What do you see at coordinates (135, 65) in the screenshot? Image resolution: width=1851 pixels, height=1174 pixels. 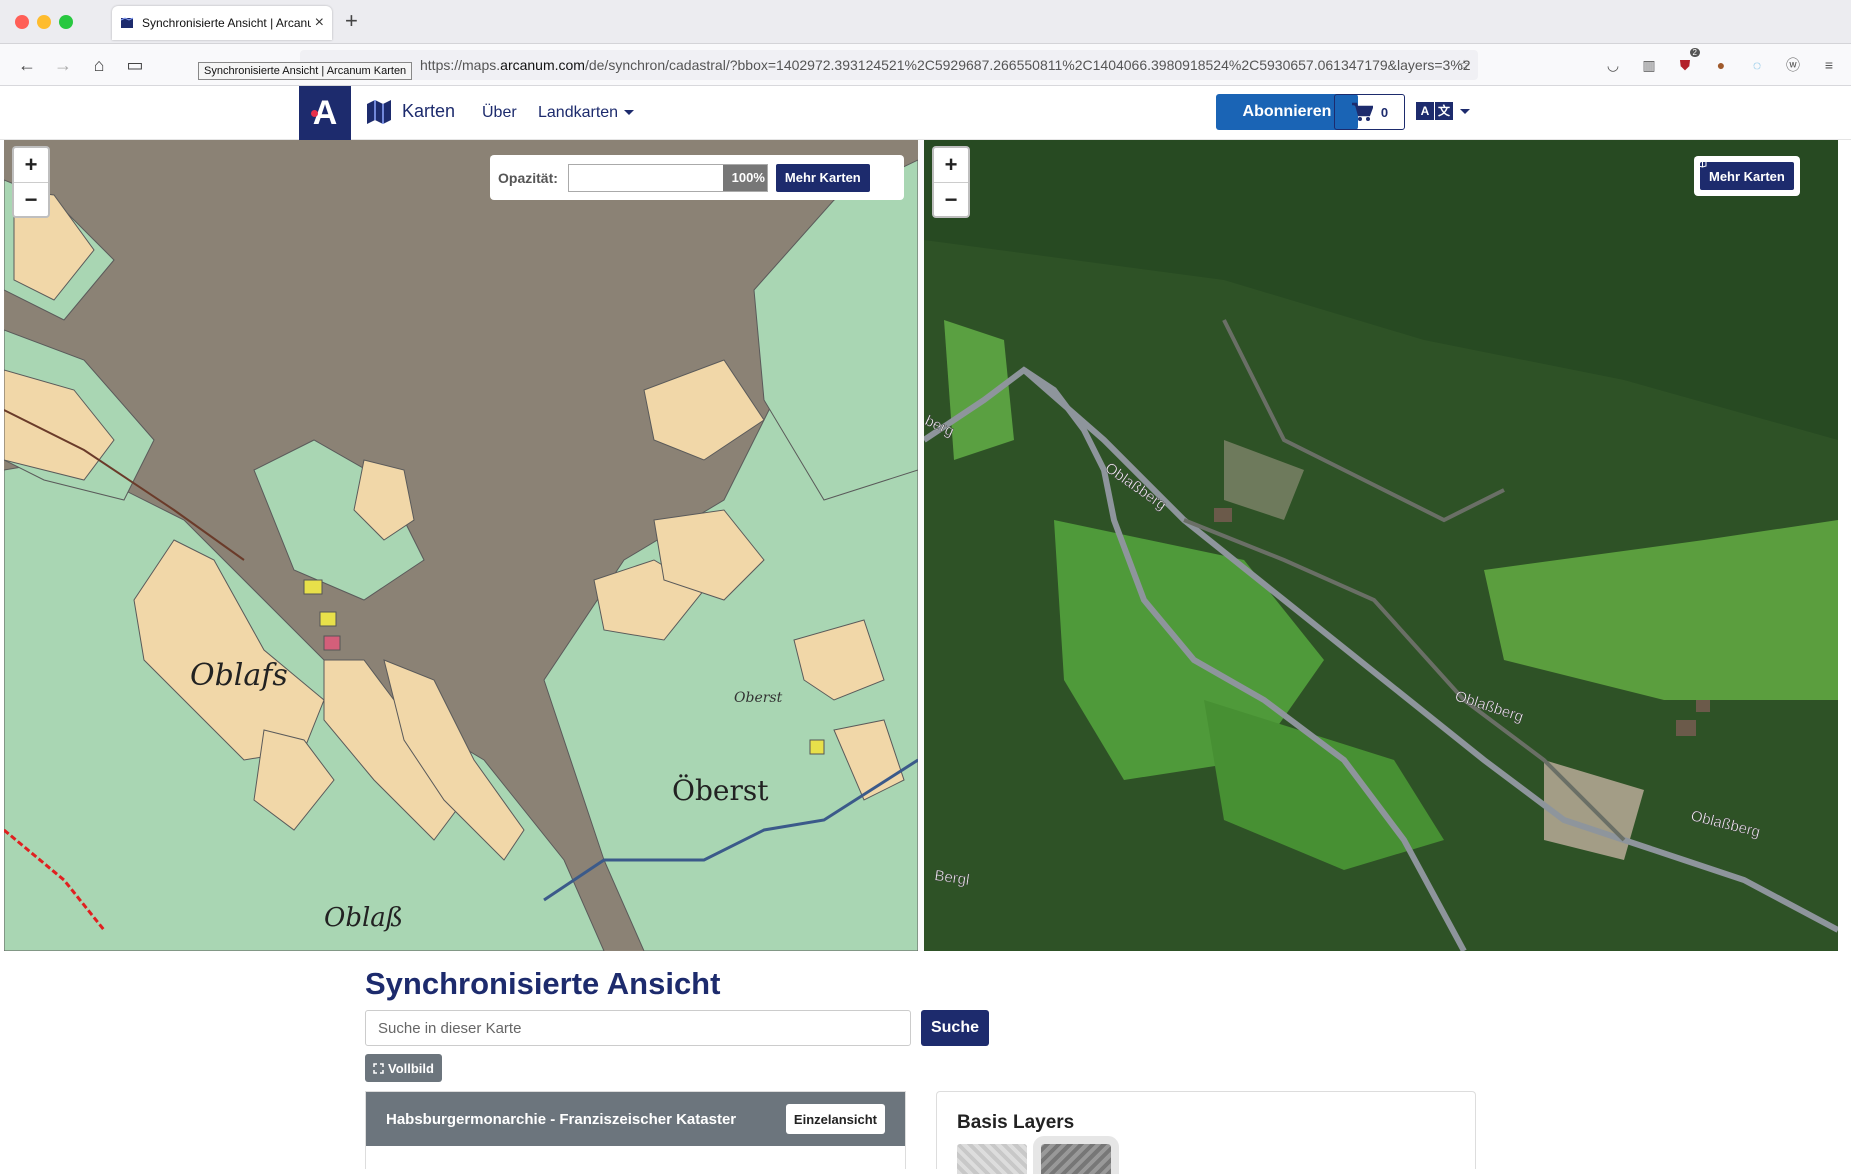 I see `sidebar-icon: ▭` at bounding box center [135, 65].